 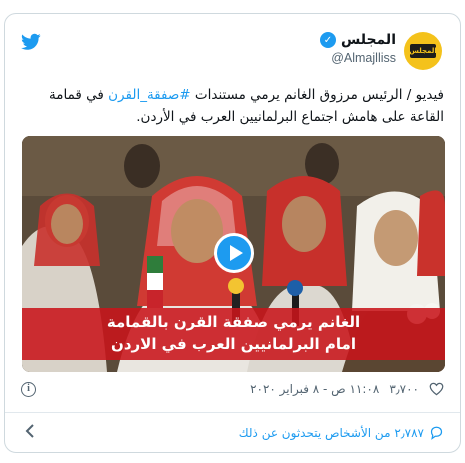 What do you see at coordinates (436, 433) in the screenshot?
I see `reply-bubble-icon` at bounding box center [436, 433].